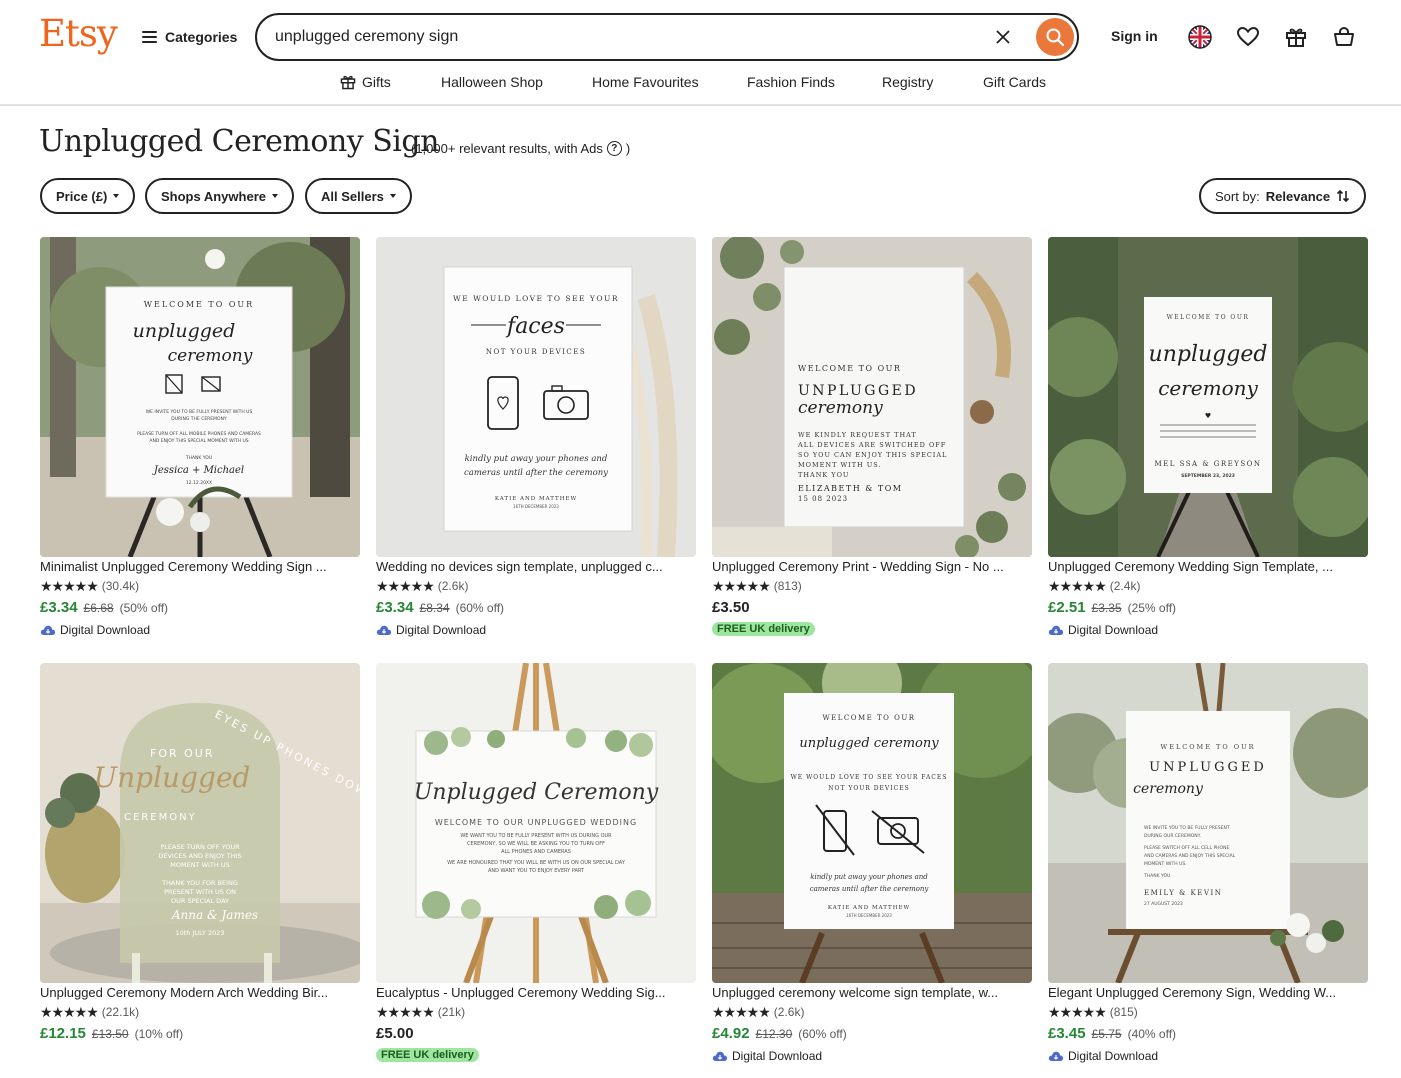  Describe the element at coordinates (159, 1034) in the screenshot. I see `discount-text: (10% off)` at that location.